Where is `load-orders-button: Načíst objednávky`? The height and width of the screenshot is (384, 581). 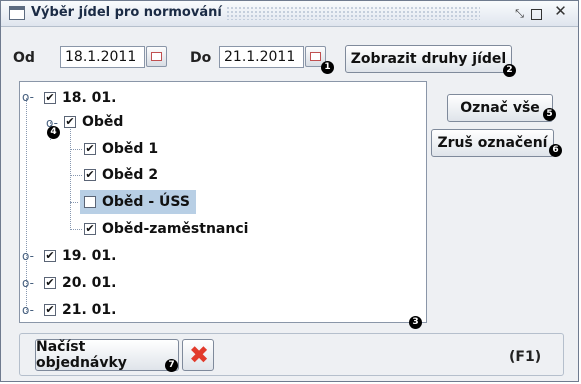 load-orders-button: Načíst objednávky is located at coordinates (107, 355).